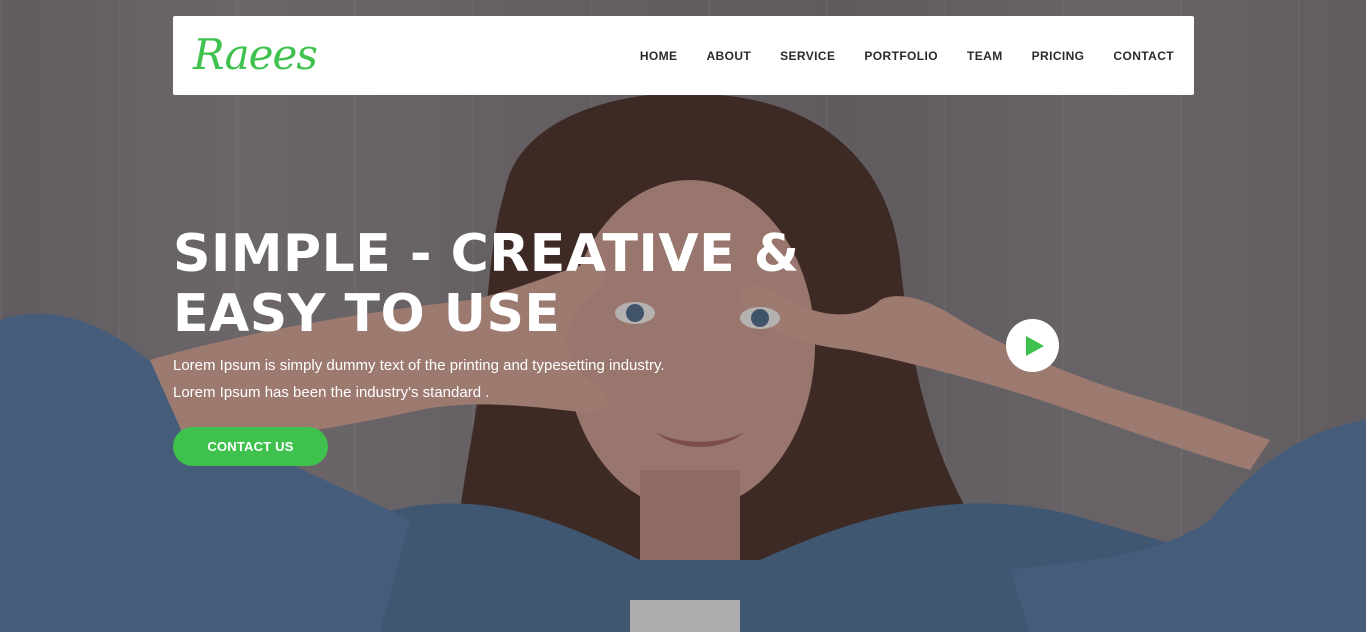 This screenshot has width=1366, height=632. What do you see at coordinates (807, 56) in the screenshot?
I see `nav-item-service: SERVICE` at bounding box center [807, 56].